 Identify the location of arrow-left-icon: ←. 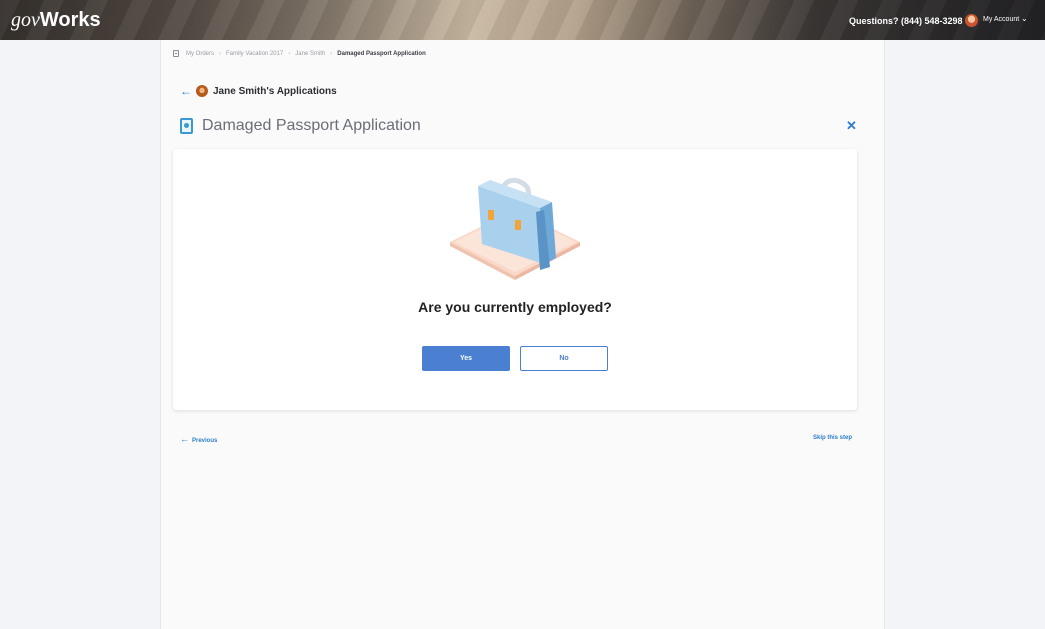
(184, 439).